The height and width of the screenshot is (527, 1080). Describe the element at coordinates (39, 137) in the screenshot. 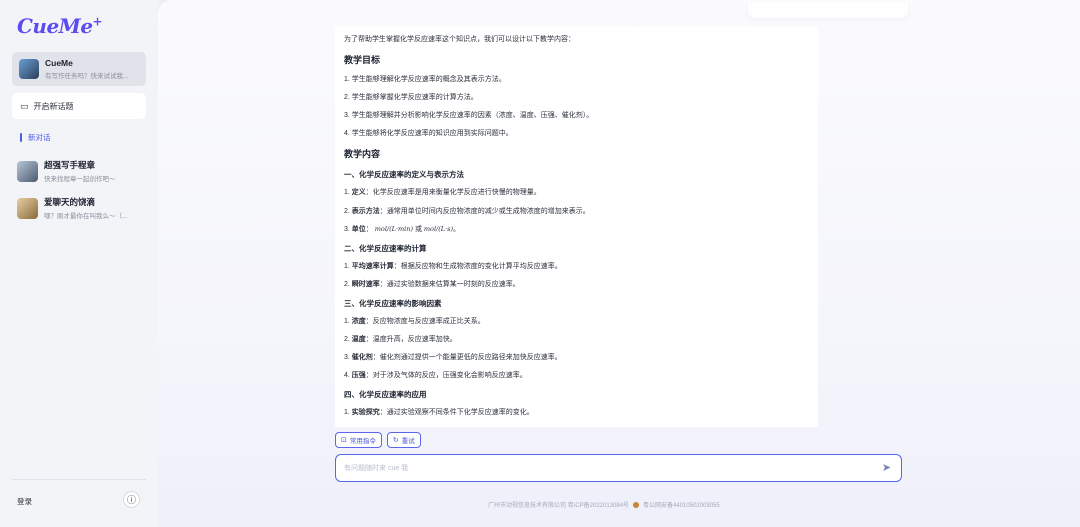

I see `new-chat-label: 新对话` at that location.